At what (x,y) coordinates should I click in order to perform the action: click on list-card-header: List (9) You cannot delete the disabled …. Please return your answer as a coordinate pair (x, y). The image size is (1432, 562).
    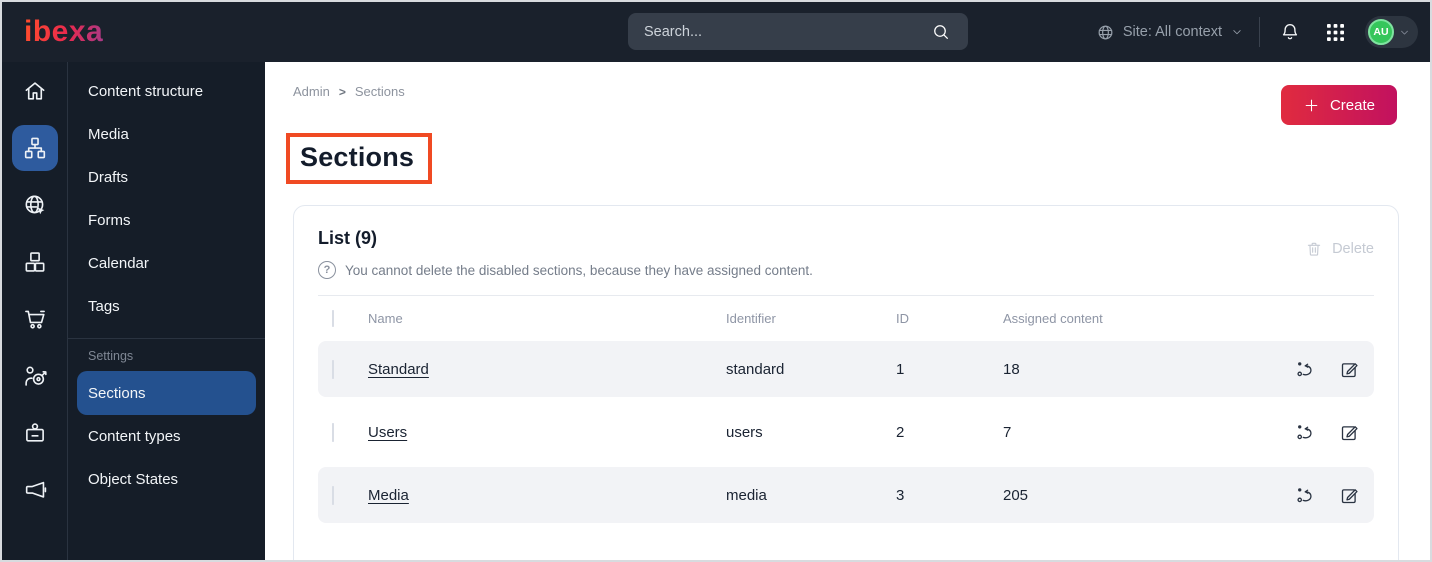
    Looking at the image, I should click on (846, 253).